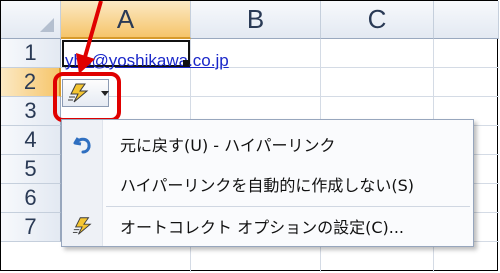 The height and width of the screenshot is (273, 500). Describe the element at coordinates (228, 145) in the screenshot. I see `menu-item-label: 元に戻す(U) - ハイパーリンク` at that location.